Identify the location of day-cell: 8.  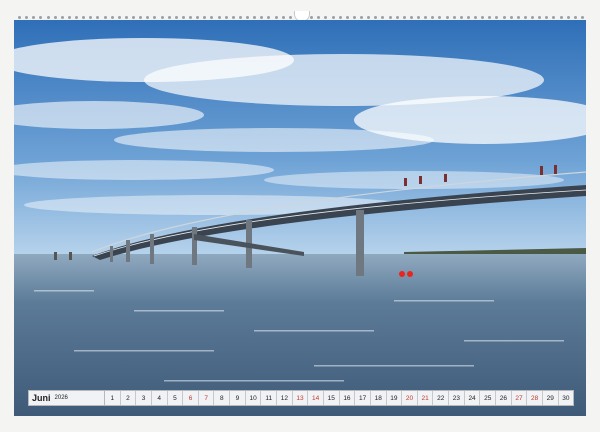
(222, 398).